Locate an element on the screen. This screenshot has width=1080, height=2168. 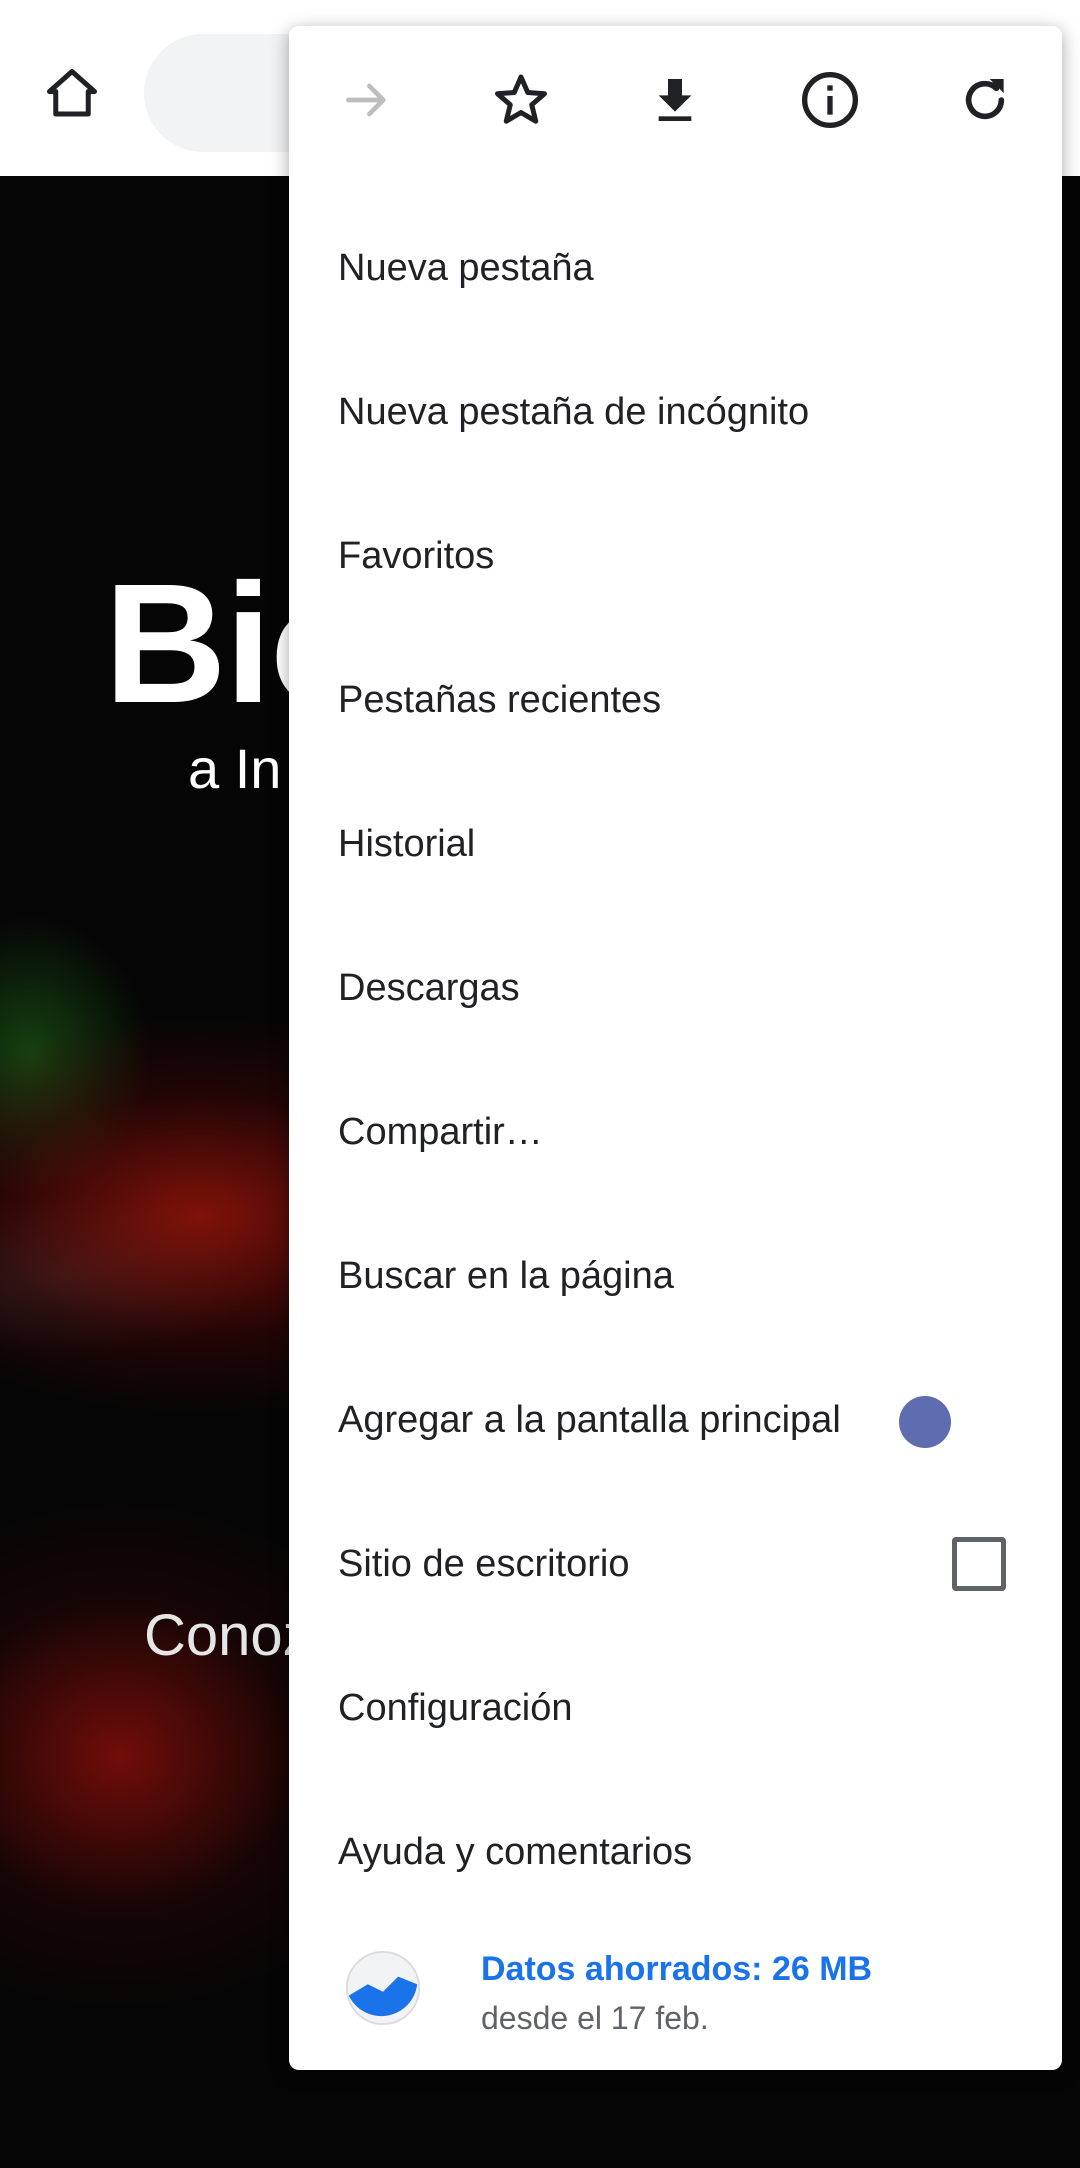
menu-item-label: Pestañas recientes is located at coordinates (500, 699).